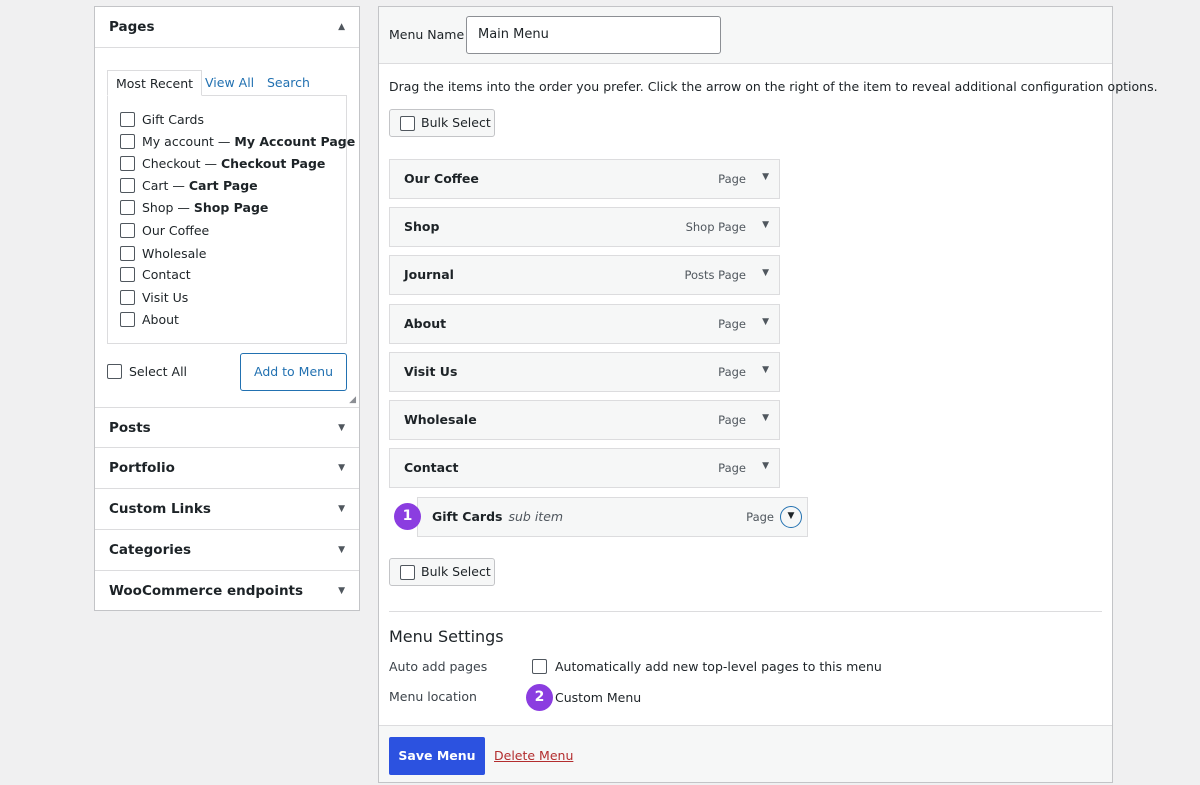  I want to click on divider, so click(745, 611).